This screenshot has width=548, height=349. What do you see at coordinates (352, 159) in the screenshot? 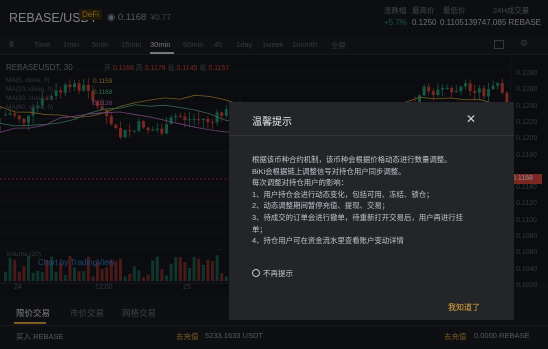
I see `modal-line: 根据该币种合约机制，该币种会根据价格动态进行数量调整。` at bounding box center [352, 159].